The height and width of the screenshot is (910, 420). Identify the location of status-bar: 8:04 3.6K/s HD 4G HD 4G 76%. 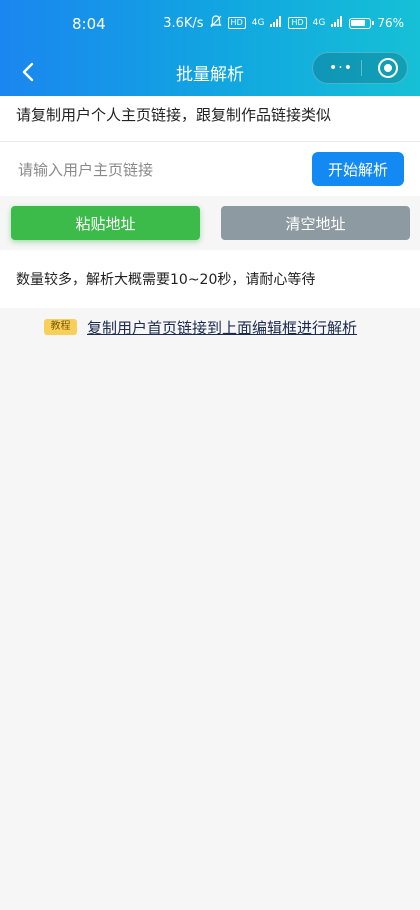
(210, 24).